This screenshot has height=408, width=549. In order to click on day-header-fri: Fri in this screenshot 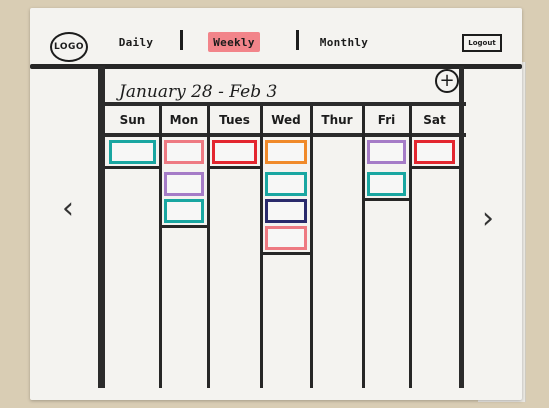, I will do `click(386, 120)`.